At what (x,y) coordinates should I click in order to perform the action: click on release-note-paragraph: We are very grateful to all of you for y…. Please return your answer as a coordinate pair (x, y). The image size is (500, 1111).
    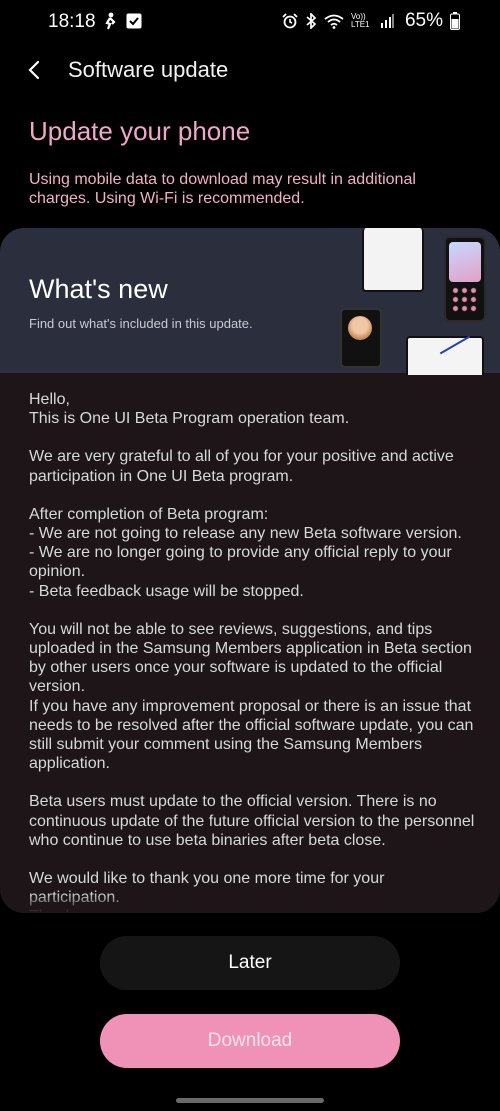
    Looking at the image, I should click on (241, 466).